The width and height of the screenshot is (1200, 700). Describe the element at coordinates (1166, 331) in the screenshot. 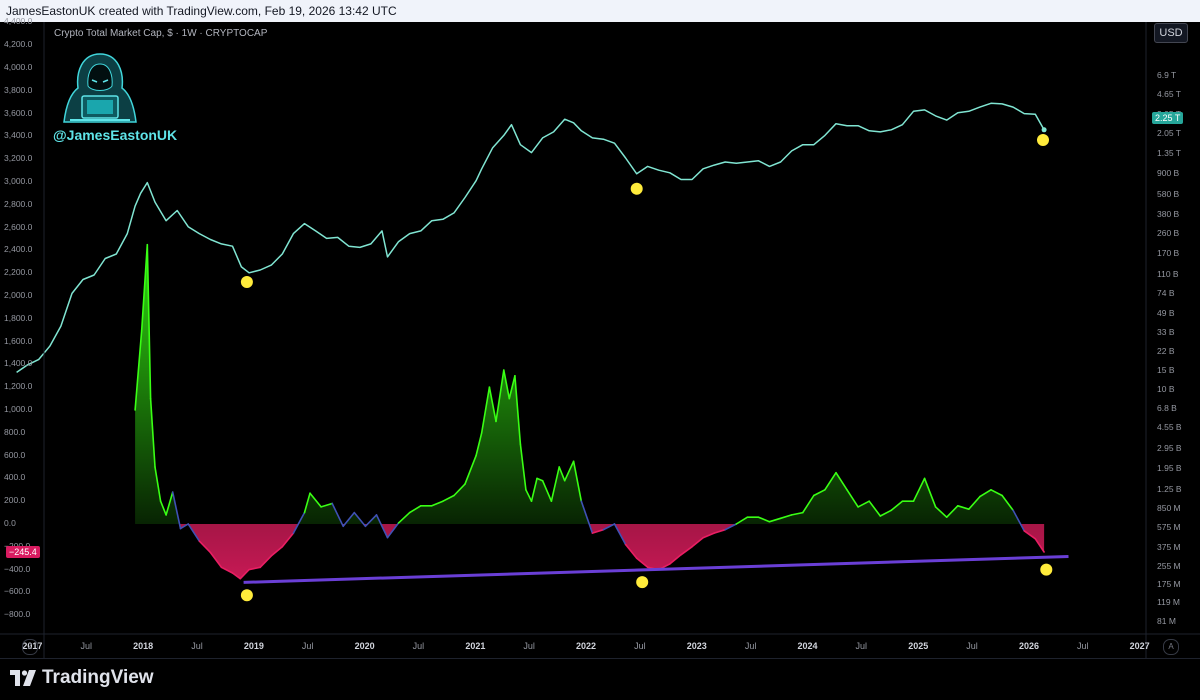

I see `right-axis-tick: 33 B` at that location.